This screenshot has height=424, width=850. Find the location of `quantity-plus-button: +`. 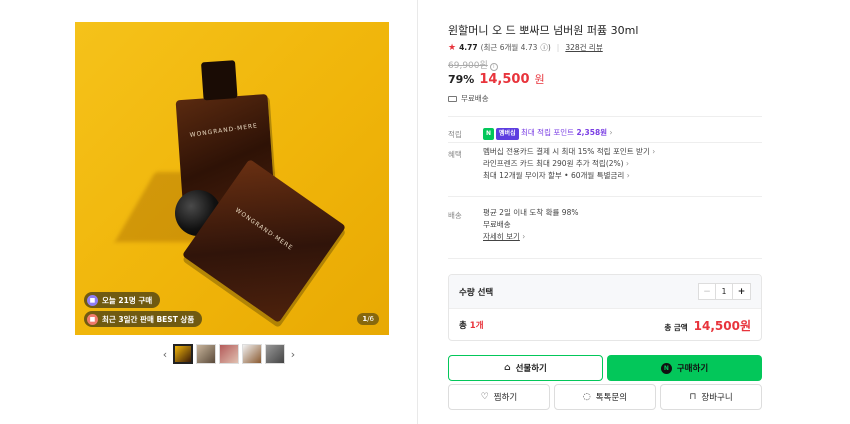

quantity-plus-button: + is located at coordinates (741, 291).